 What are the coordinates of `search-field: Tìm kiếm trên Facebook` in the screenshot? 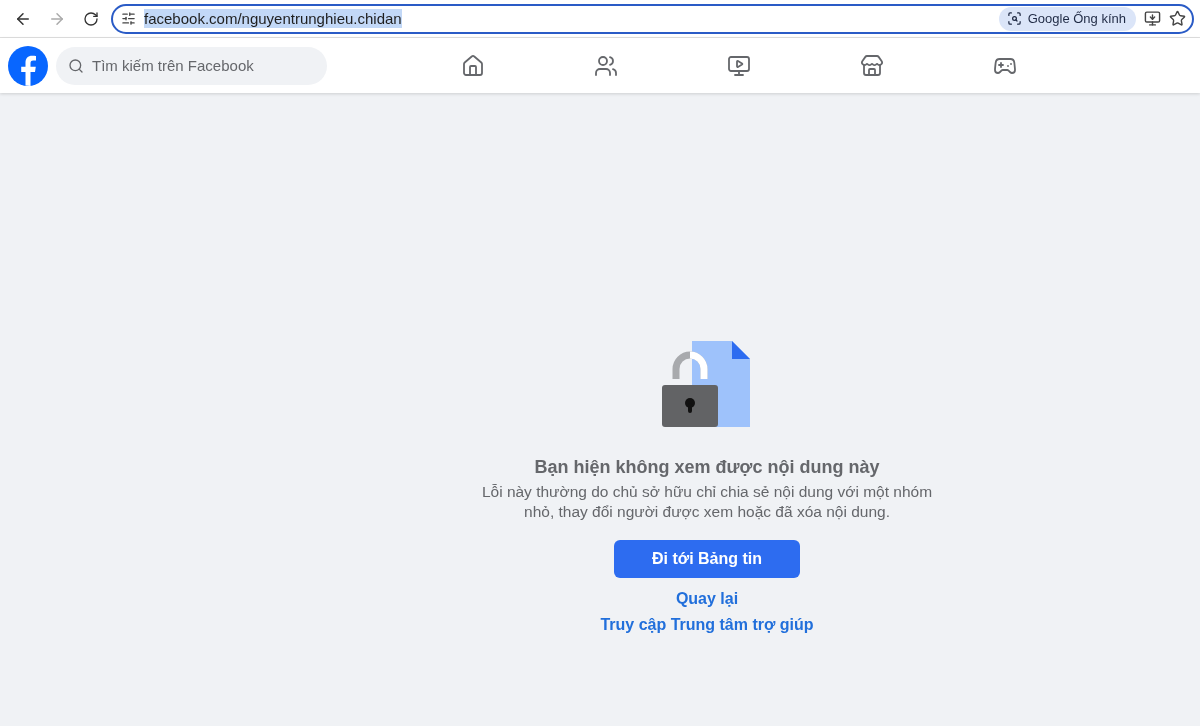 It's located at (191, 65).